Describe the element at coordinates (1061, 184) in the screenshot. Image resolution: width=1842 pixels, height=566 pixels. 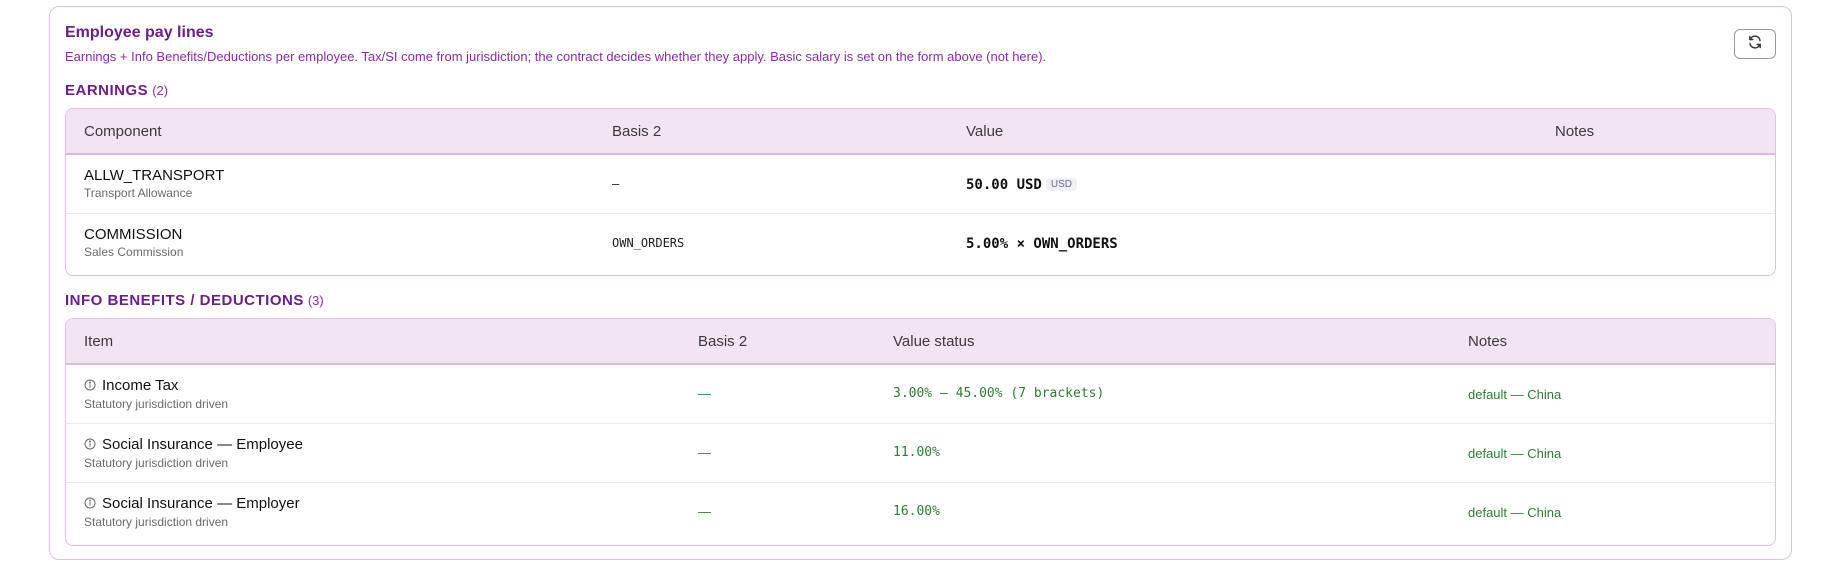
I see `currency-badge: USD` at that location.